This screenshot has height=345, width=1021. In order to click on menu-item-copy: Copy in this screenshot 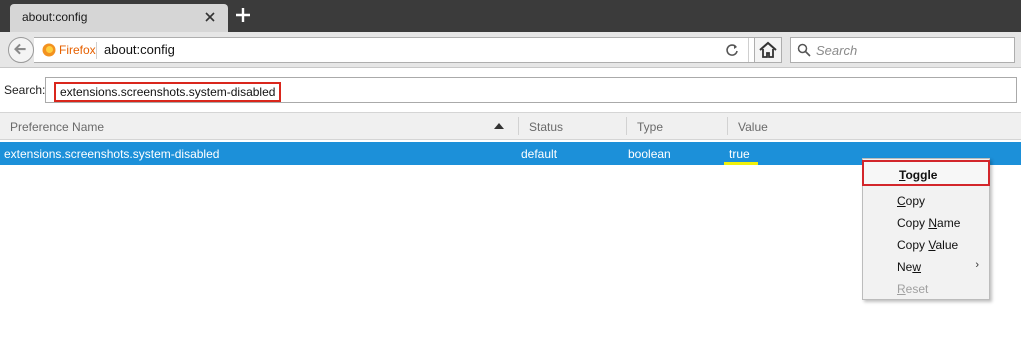, I will do `click(926, 201)`.